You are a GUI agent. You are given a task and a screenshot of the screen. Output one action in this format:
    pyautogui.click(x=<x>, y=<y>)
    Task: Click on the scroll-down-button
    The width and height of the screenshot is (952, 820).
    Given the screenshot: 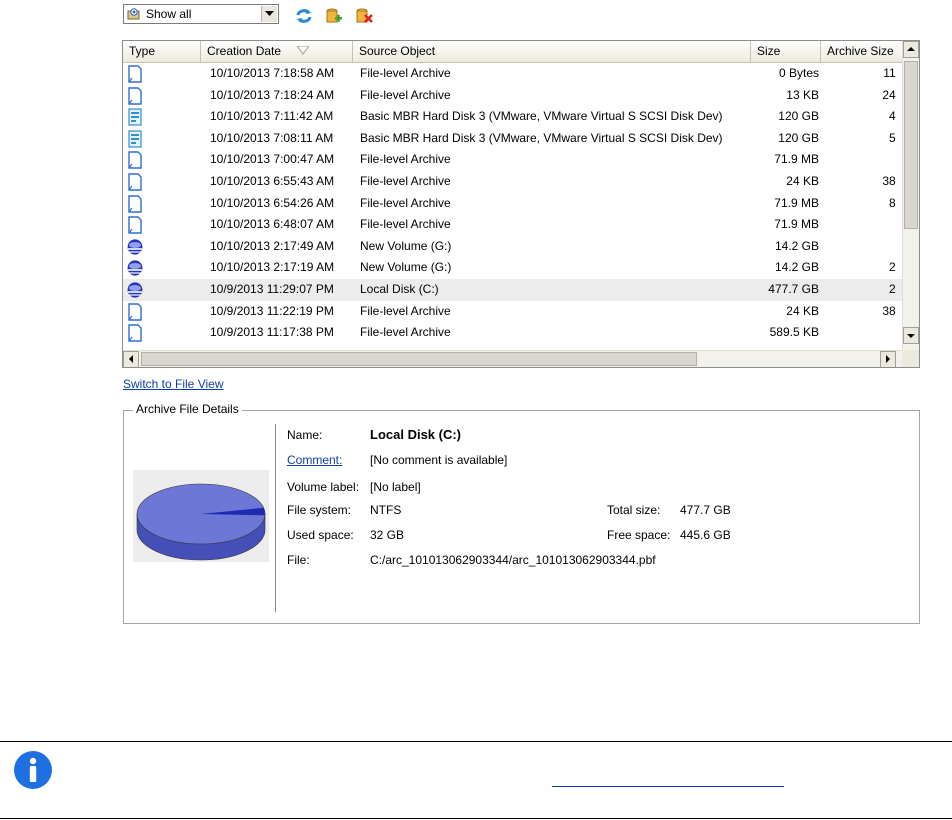 What is the action you would take?
    pyautogui.click(x=911, y=335)
    